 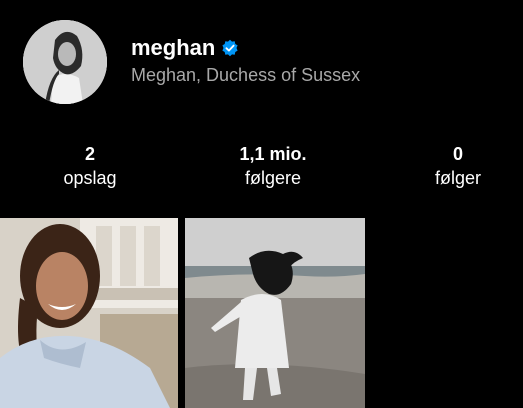 I want to click on followers-count: 1,1 mio., so click(x=273, y=154).